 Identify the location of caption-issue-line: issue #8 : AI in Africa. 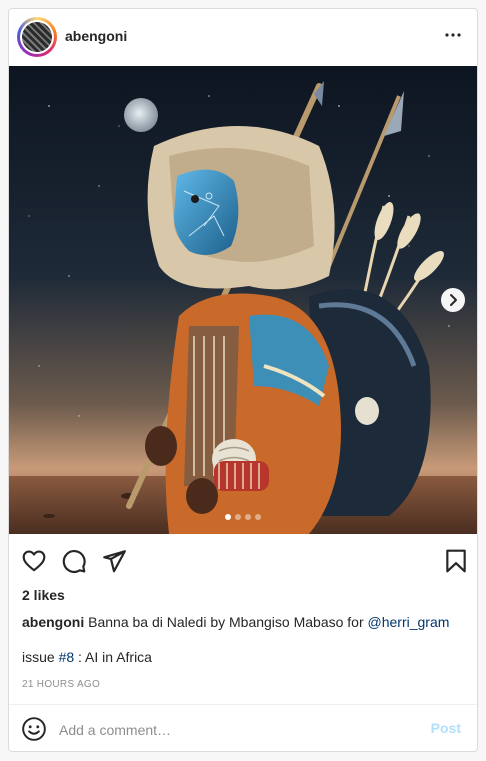
(87, 657).